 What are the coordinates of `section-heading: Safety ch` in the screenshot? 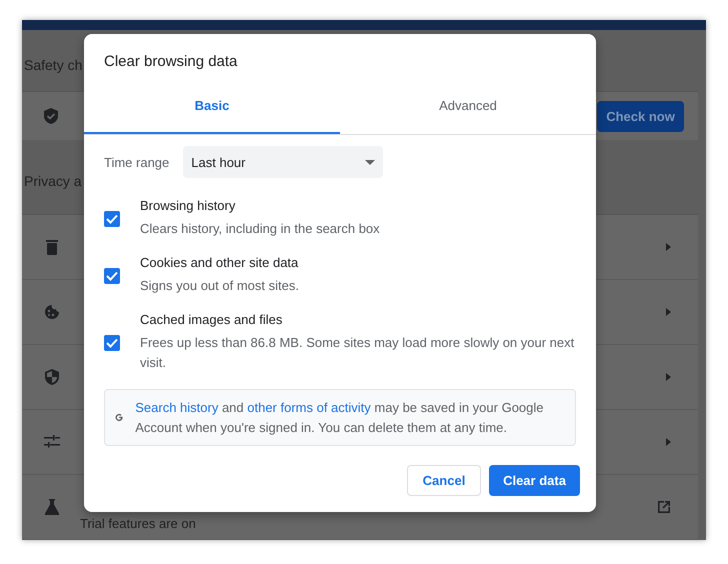 It's located at (53, 65).